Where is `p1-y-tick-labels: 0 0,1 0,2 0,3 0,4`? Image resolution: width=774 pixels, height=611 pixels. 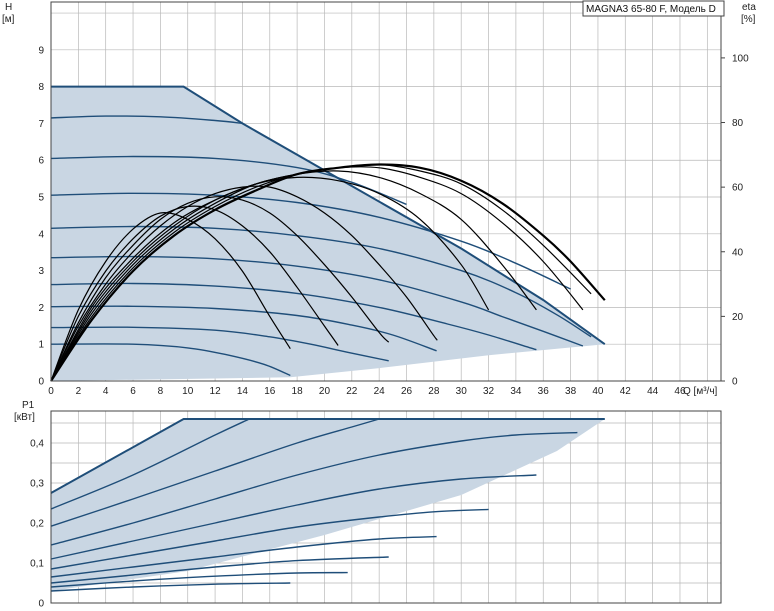
p1-y-tick-labels: 0 0,1 0,2 0,3 0,4 is located at coordinates (37, 524).